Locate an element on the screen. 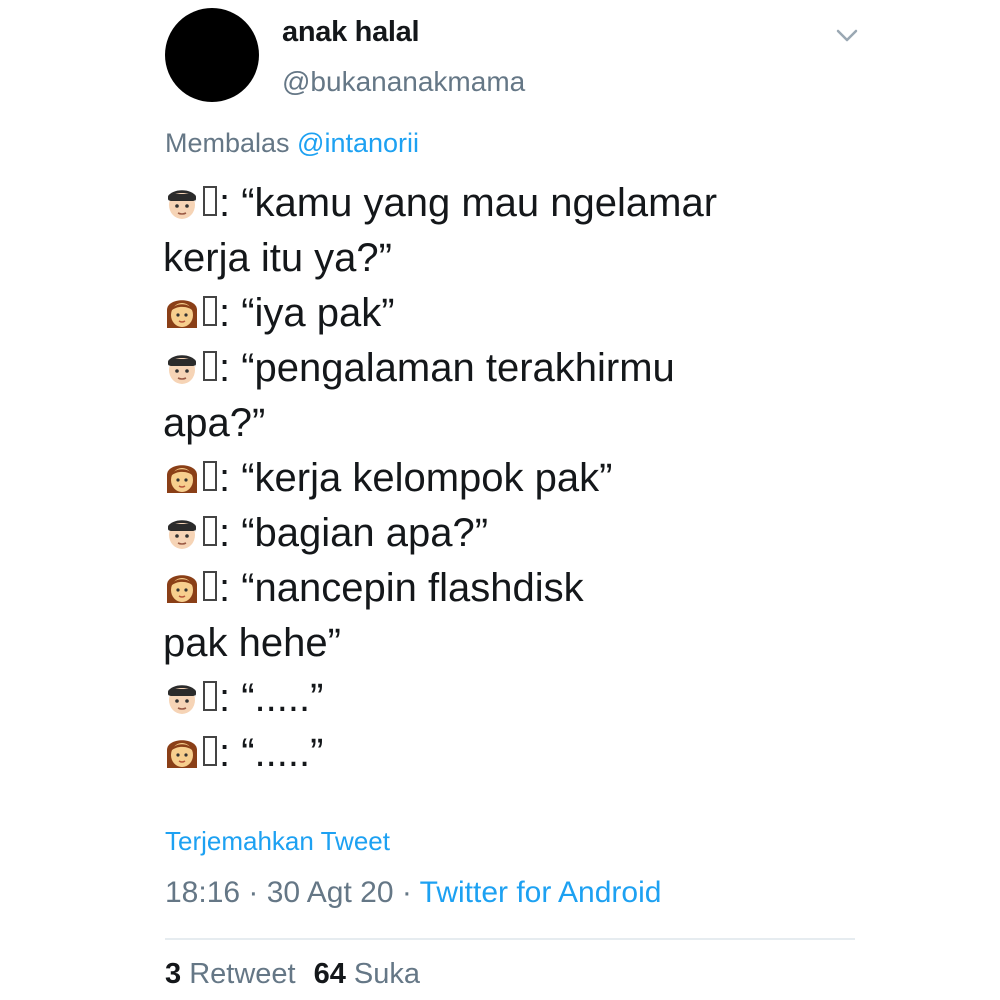 The width and height of the screenshot is (1000, 1000). tweet-line-text: kerja itu ya?” is located at coordinates (277, 258).